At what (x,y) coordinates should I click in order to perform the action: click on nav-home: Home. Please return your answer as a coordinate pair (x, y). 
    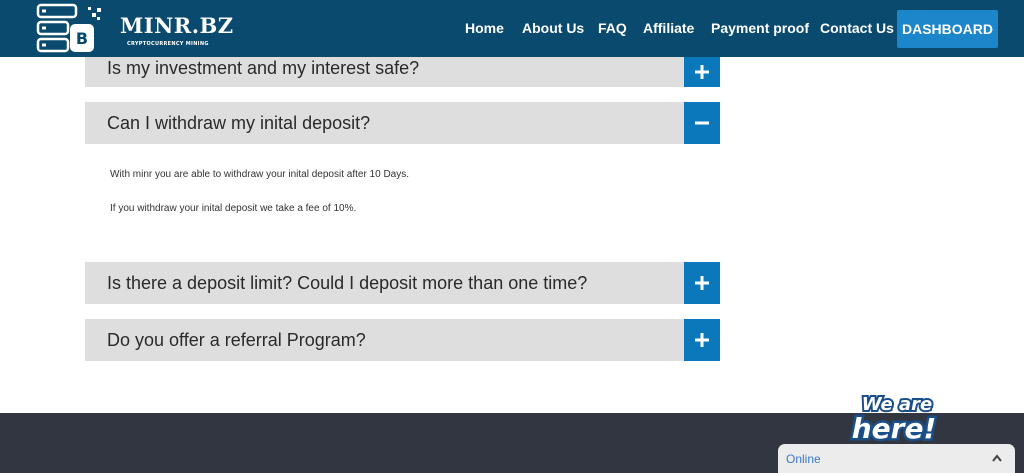
    Looking at the image, I should click on (484, 28).